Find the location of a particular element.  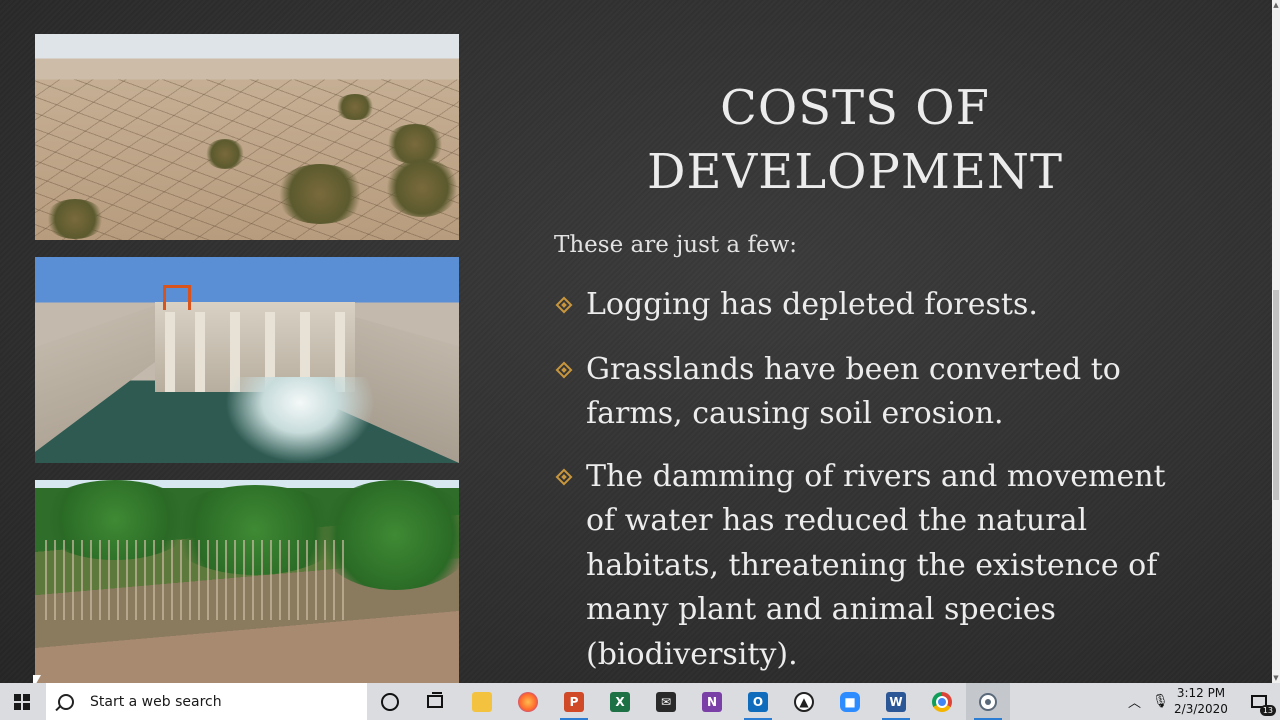

scroll-up-icon: ▲ is located at coordinates (1276, 5).